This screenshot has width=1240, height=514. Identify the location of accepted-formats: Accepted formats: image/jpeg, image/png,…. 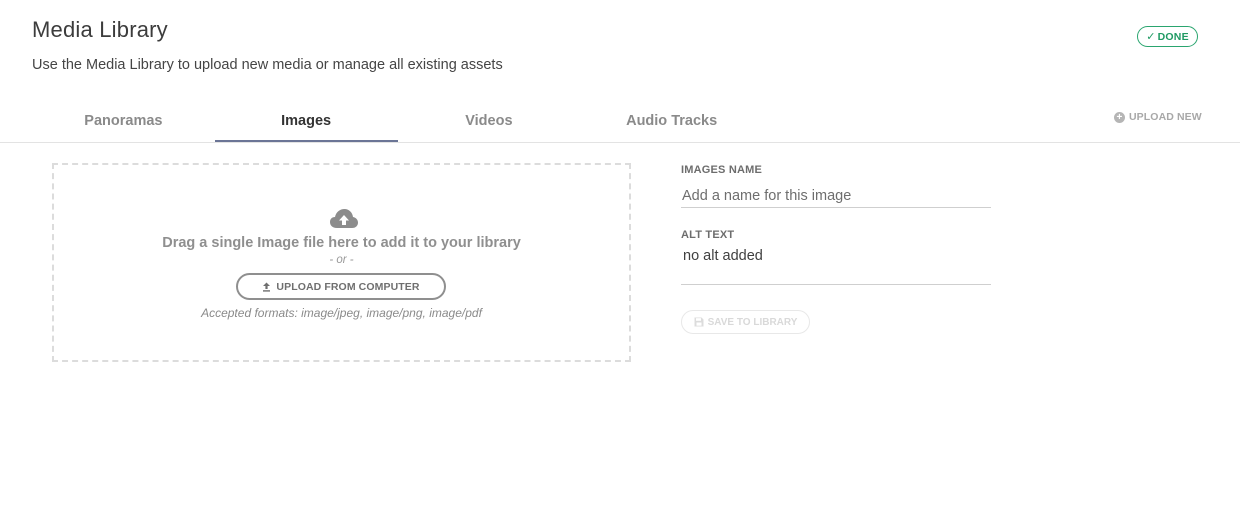
(341, 313).